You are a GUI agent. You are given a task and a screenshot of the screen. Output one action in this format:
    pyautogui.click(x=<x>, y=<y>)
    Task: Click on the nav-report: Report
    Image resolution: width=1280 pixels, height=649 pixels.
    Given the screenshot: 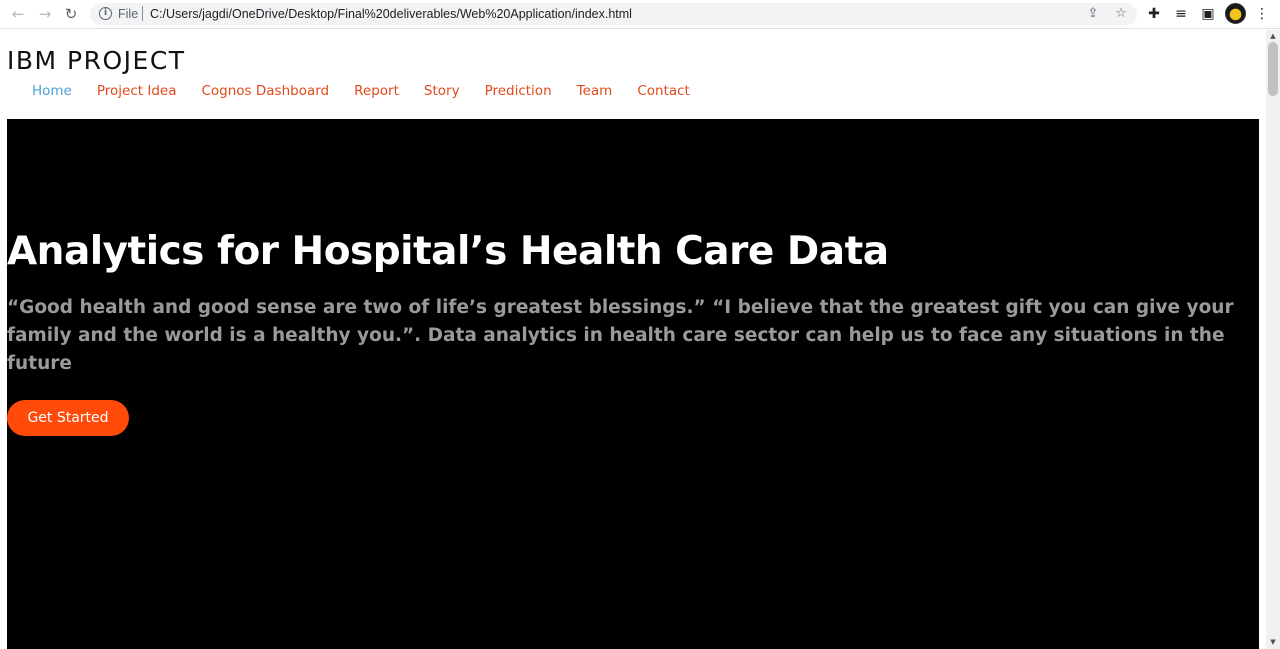 What is the action you would take?
    pyautogui.click(x=376, y=91)
    